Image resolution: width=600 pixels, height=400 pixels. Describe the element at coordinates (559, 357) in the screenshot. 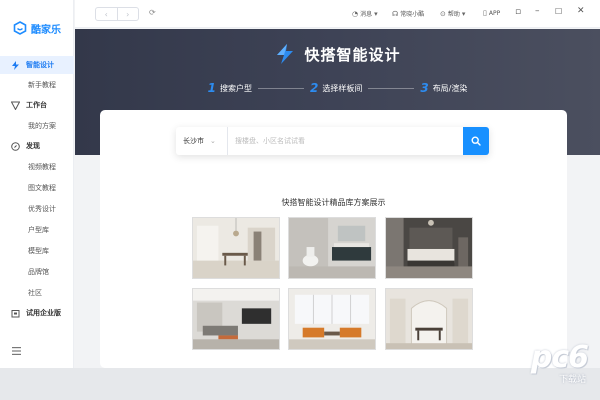

I see `watermark-logo: pc6` at that location.